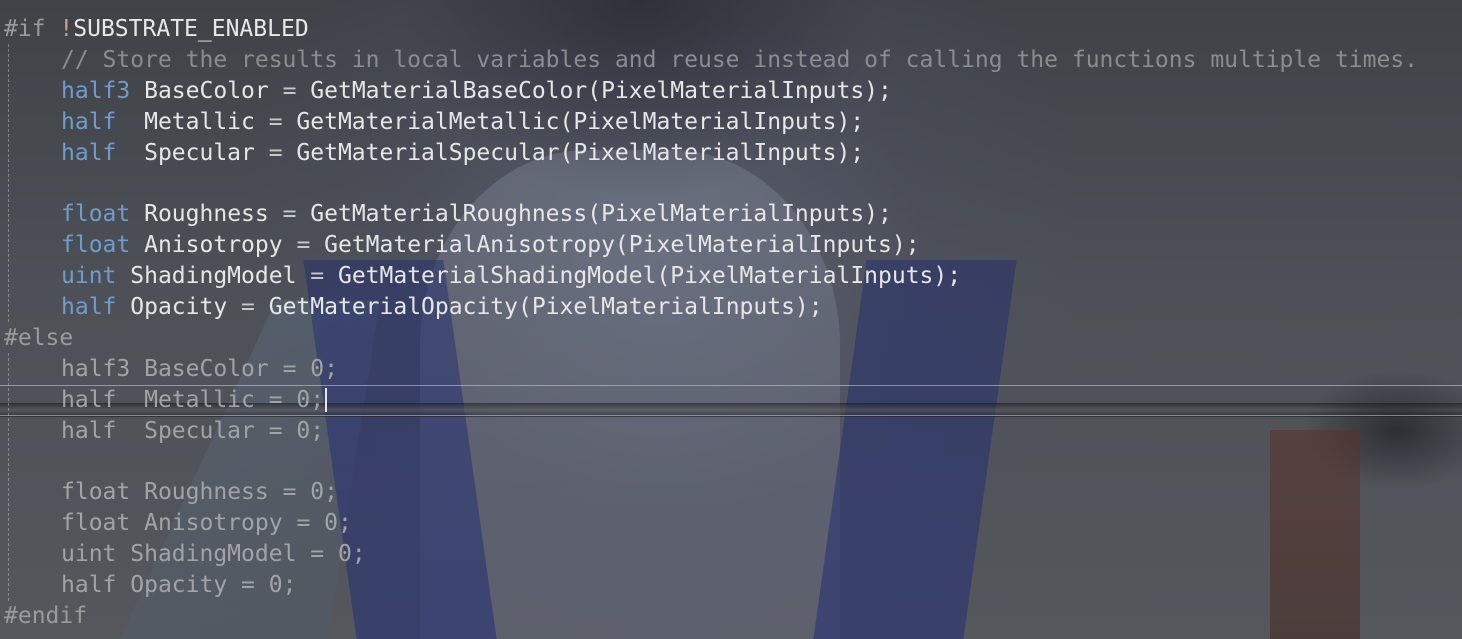  What do you see at coordinates (545, 307) in the screenshot?
I see `function-call: GetMaterialOpacity(PixelMaterialInputs);` at bounding box center [545, 307].